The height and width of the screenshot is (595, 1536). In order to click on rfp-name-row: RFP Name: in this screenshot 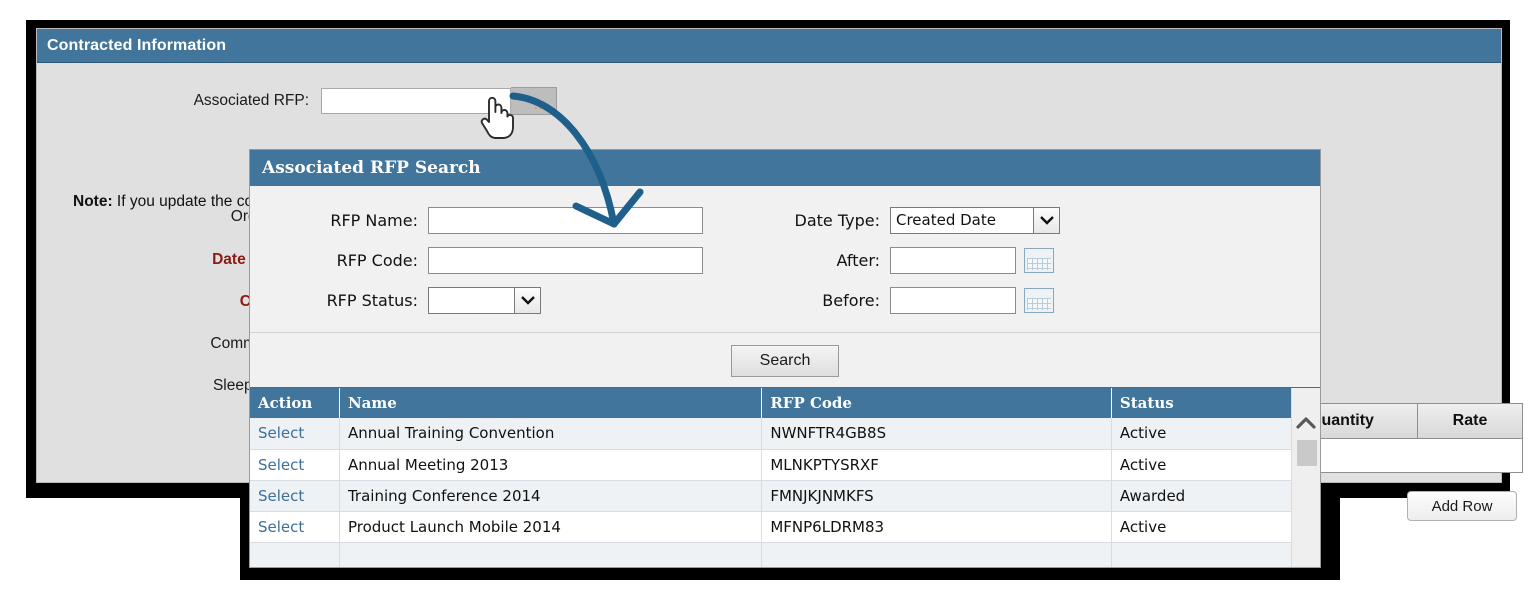, I will do `click(489, 220)`.